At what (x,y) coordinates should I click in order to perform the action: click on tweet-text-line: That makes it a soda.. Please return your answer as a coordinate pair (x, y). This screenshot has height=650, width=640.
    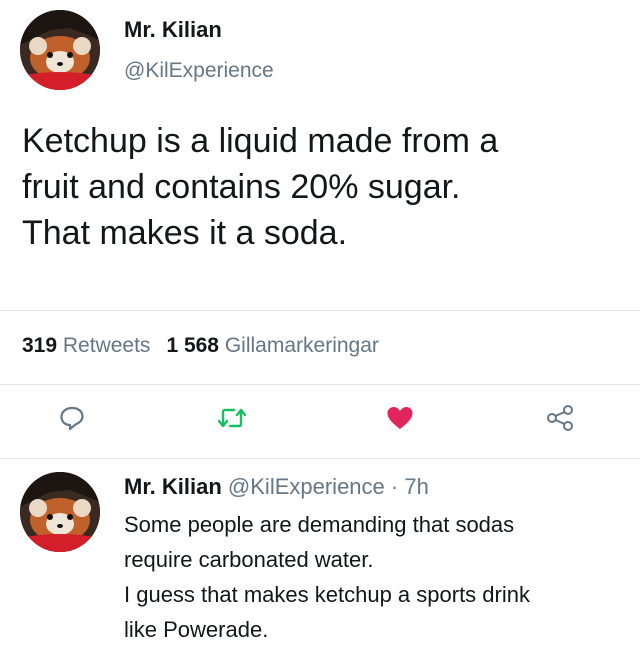
    Looking at the image, I should click on (185, 233).